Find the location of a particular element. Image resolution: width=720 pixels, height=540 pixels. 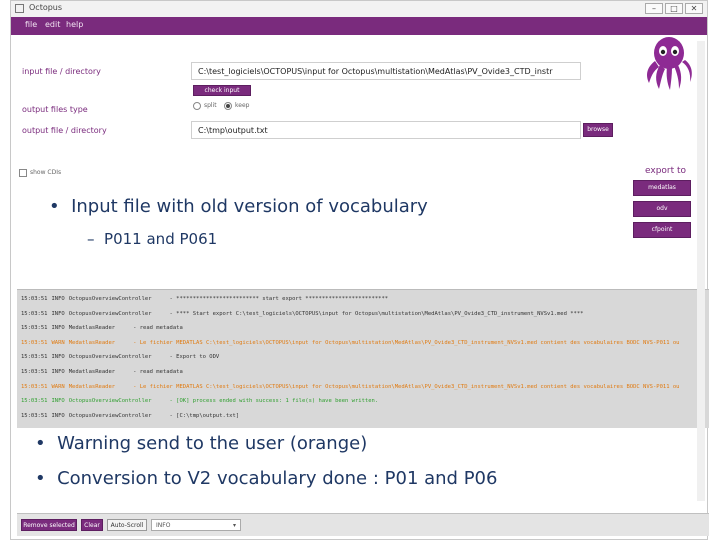

output-type-label: output files type is located at coordinates (55, 109).